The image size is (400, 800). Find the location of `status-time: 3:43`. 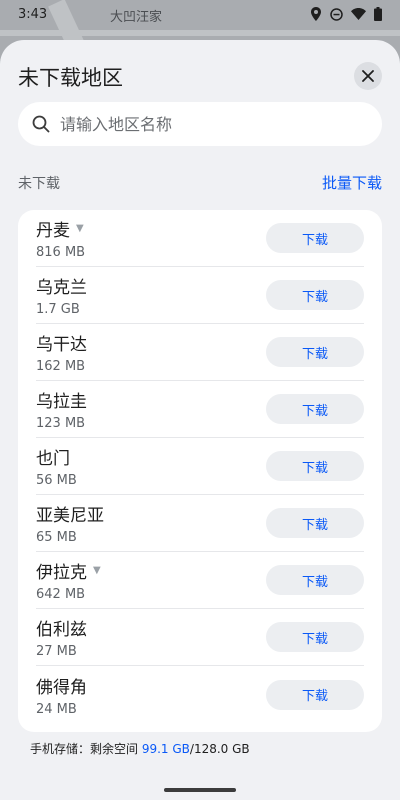

status-time: 3:43 is located at coordinates (33, 14).